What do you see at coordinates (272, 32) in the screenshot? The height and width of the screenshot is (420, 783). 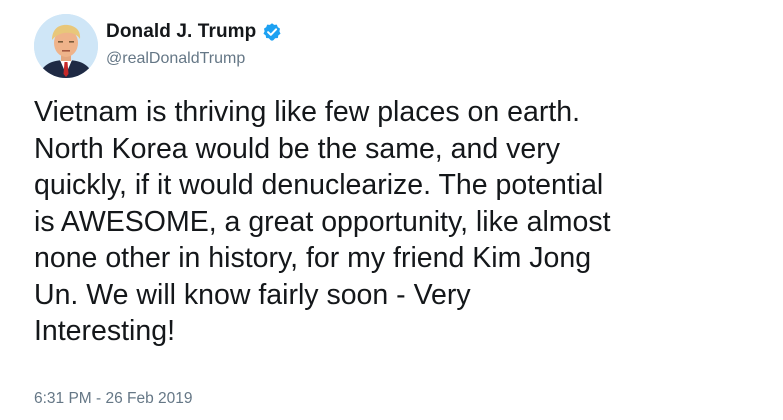 I see `verified-badge-icon` at bounding box center [272, 32].